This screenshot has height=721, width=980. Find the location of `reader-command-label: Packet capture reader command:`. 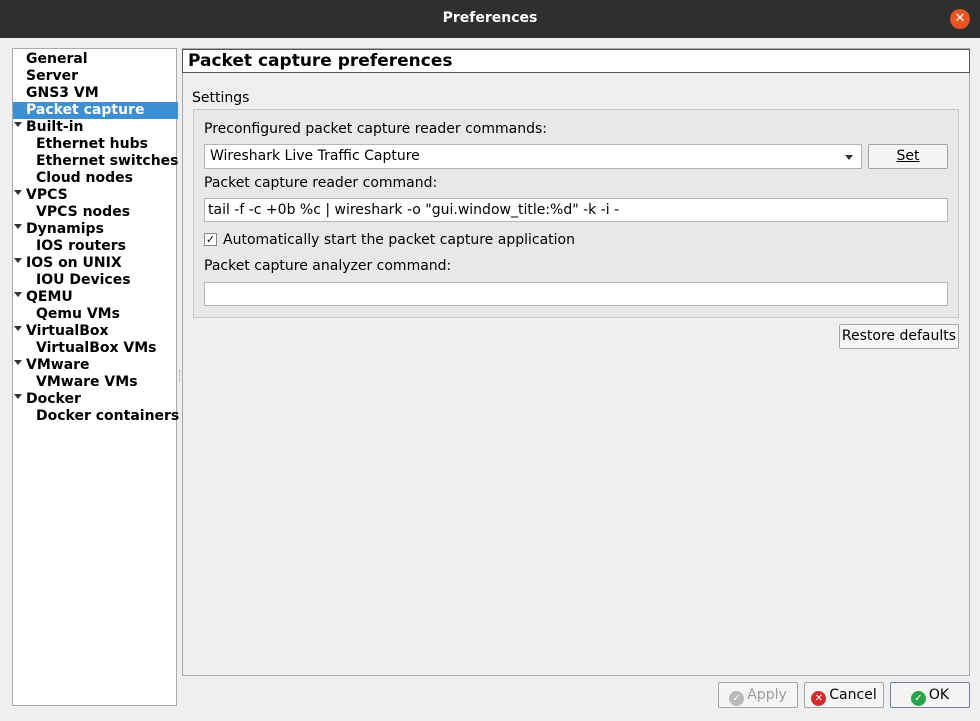

reader-command-label: Packet capture reader command: is located at coordinates (321, 183).